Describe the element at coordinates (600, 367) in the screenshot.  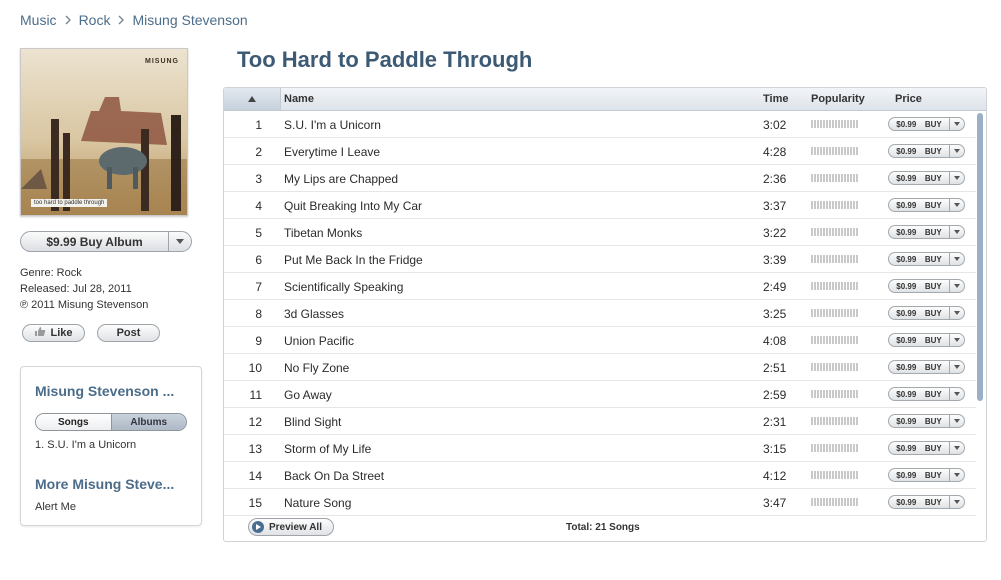
I see `track-row: 10 No Fly Zone 2:51 $0.99 BUY` at that location.